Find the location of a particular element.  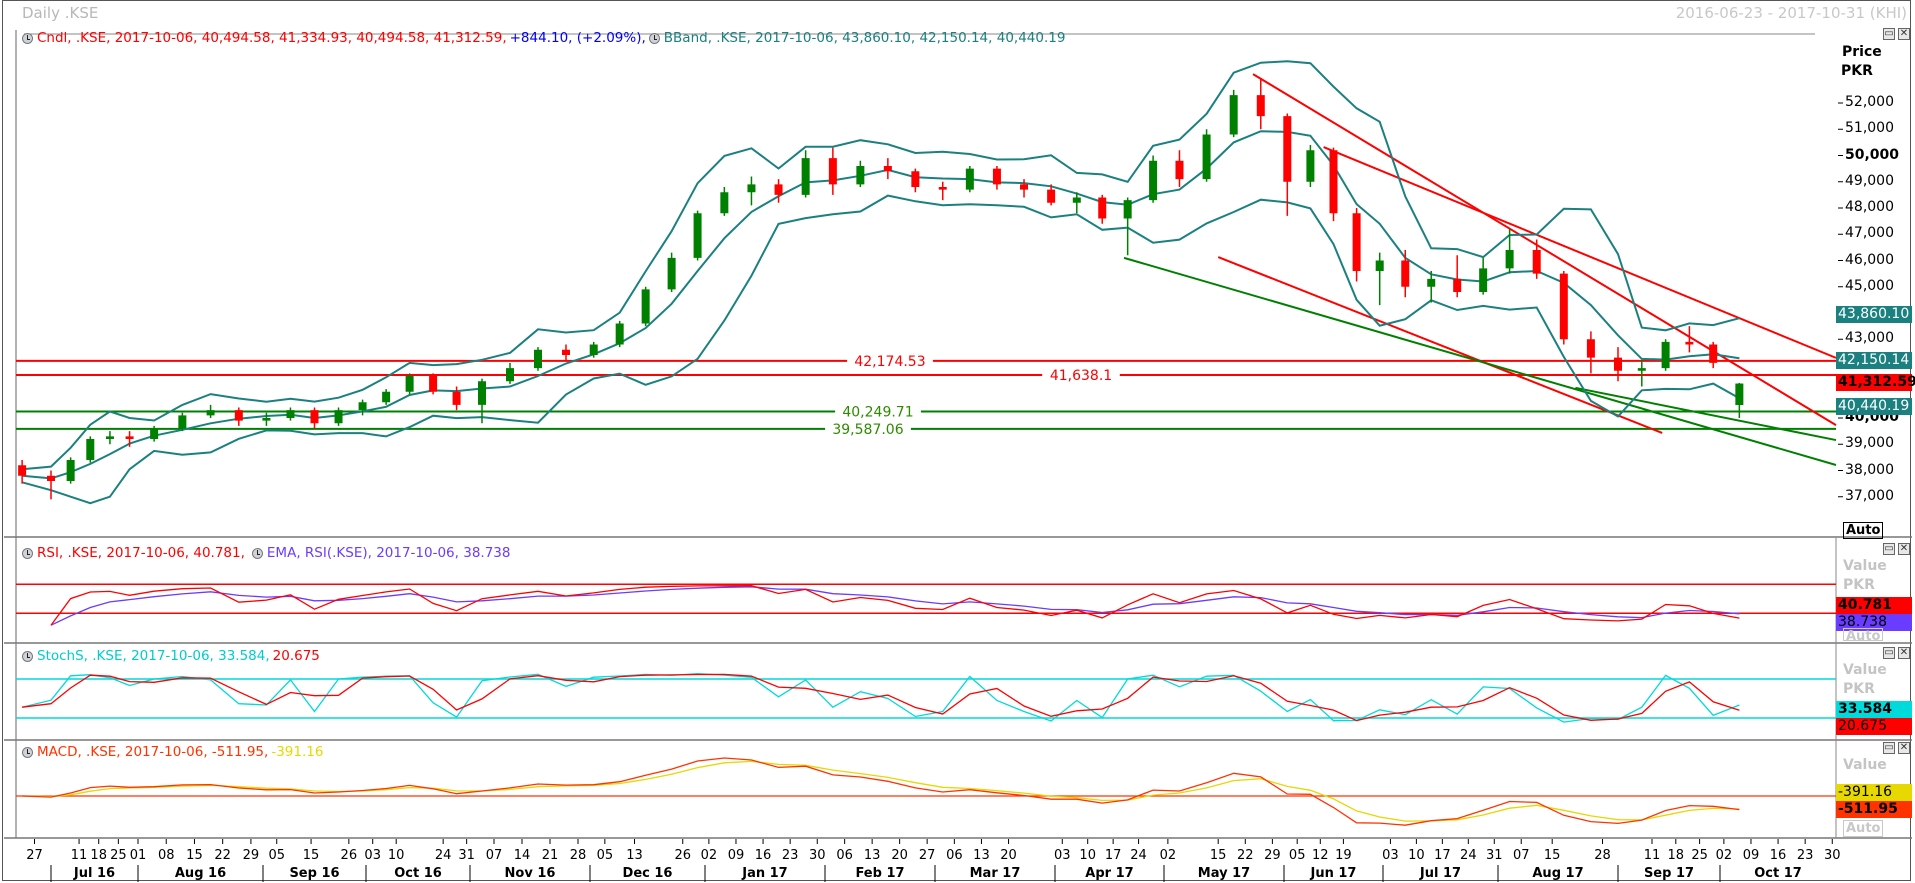

bb-middle-value: 42,150.14 is located at coordinates (1874, 360).